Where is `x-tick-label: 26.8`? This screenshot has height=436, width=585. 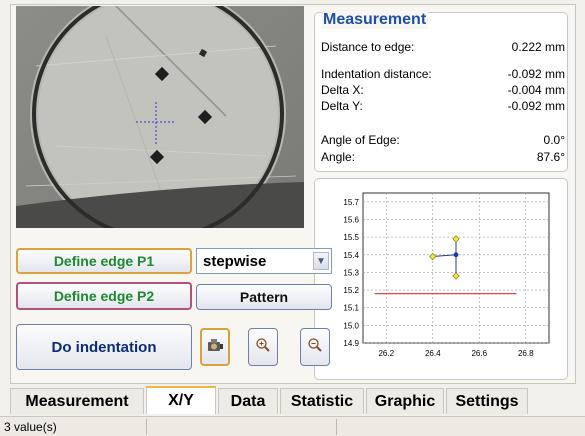 x-tick-label: 26.8 is located at coordinates (526, 353).